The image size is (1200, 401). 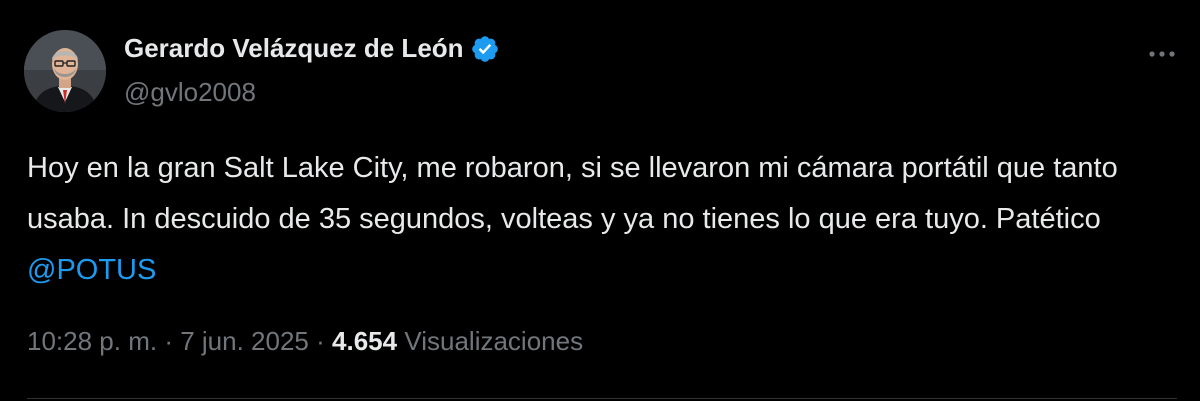 I want to click on avatar, so click(x=65, y=71).